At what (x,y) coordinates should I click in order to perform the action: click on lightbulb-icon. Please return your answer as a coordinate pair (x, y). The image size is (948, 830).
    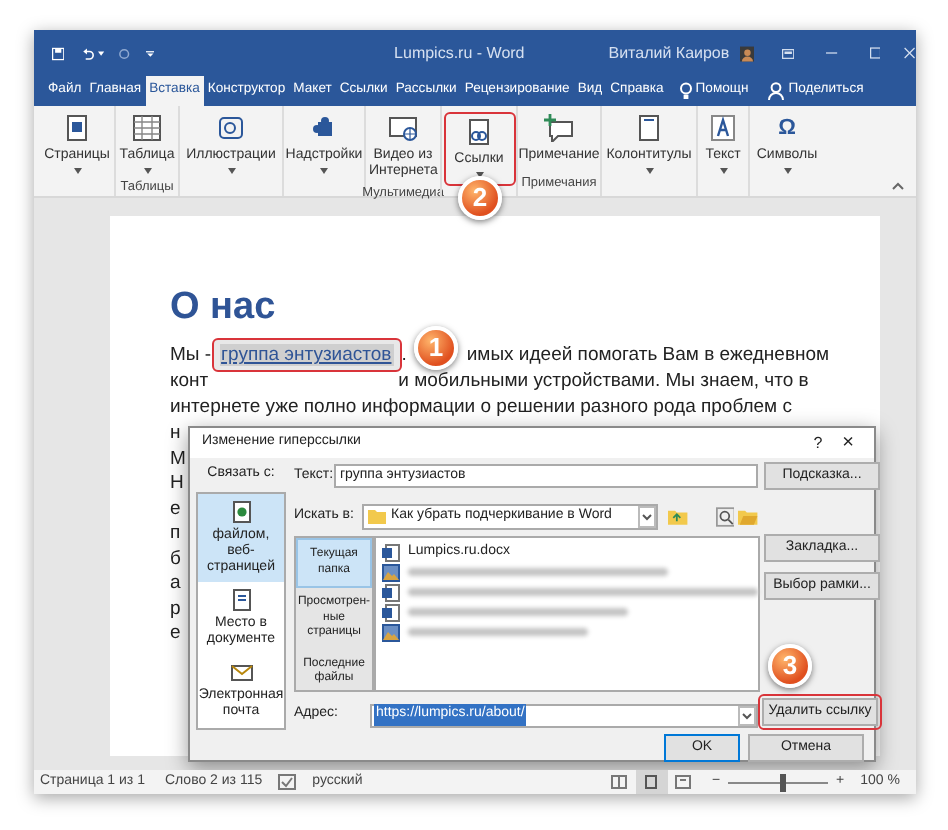
    Looking at the image, I should click on (685, 91).